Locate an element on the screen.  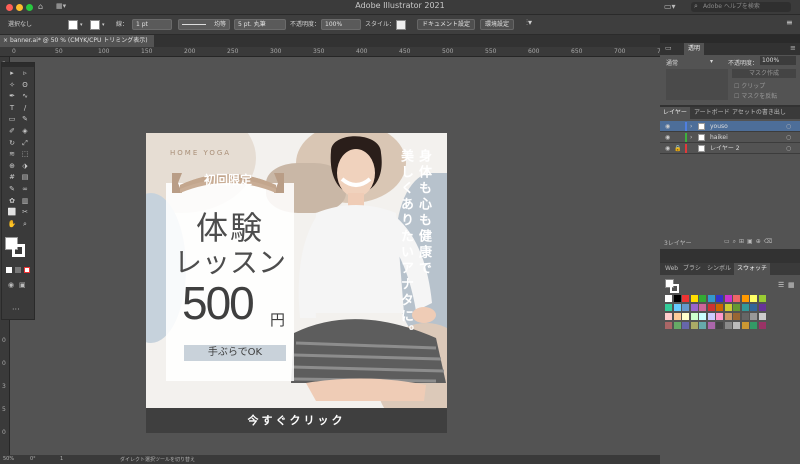
blend-mode-select: 通常 is located at coordinates (672, 62).